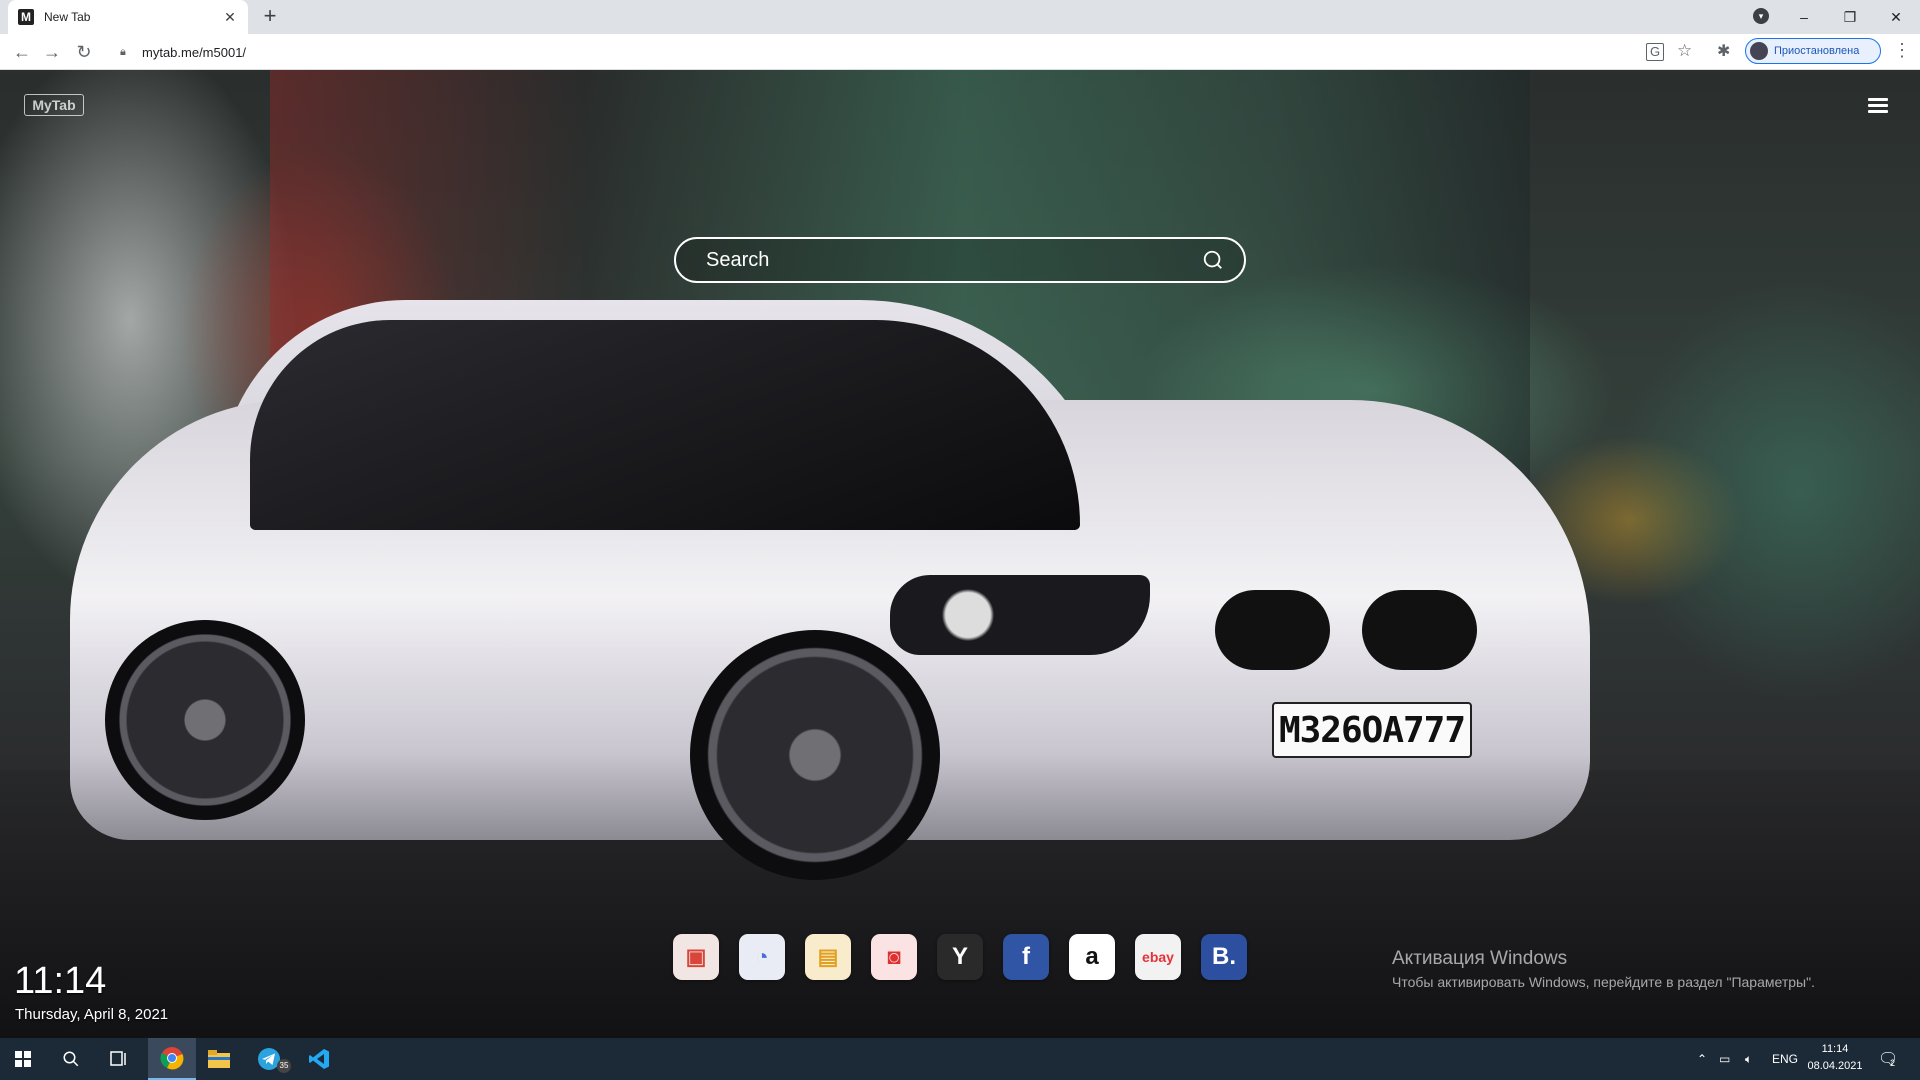 The height and width of the screenshot is (1080, 1920). Describe the element at coordinates (1888, 1059) in the screenshot. I see `notifications-icon: 🗨︎` at that location.